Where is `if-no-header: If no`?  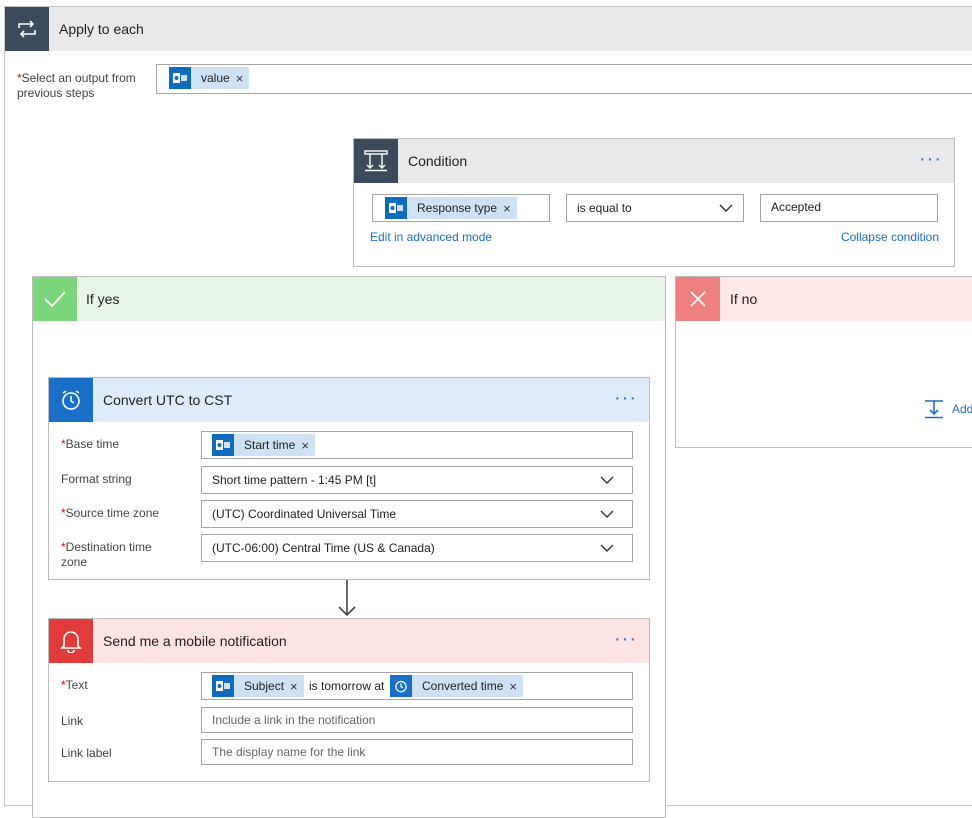 if-no-header: If no is located at coordinates (824, 299).